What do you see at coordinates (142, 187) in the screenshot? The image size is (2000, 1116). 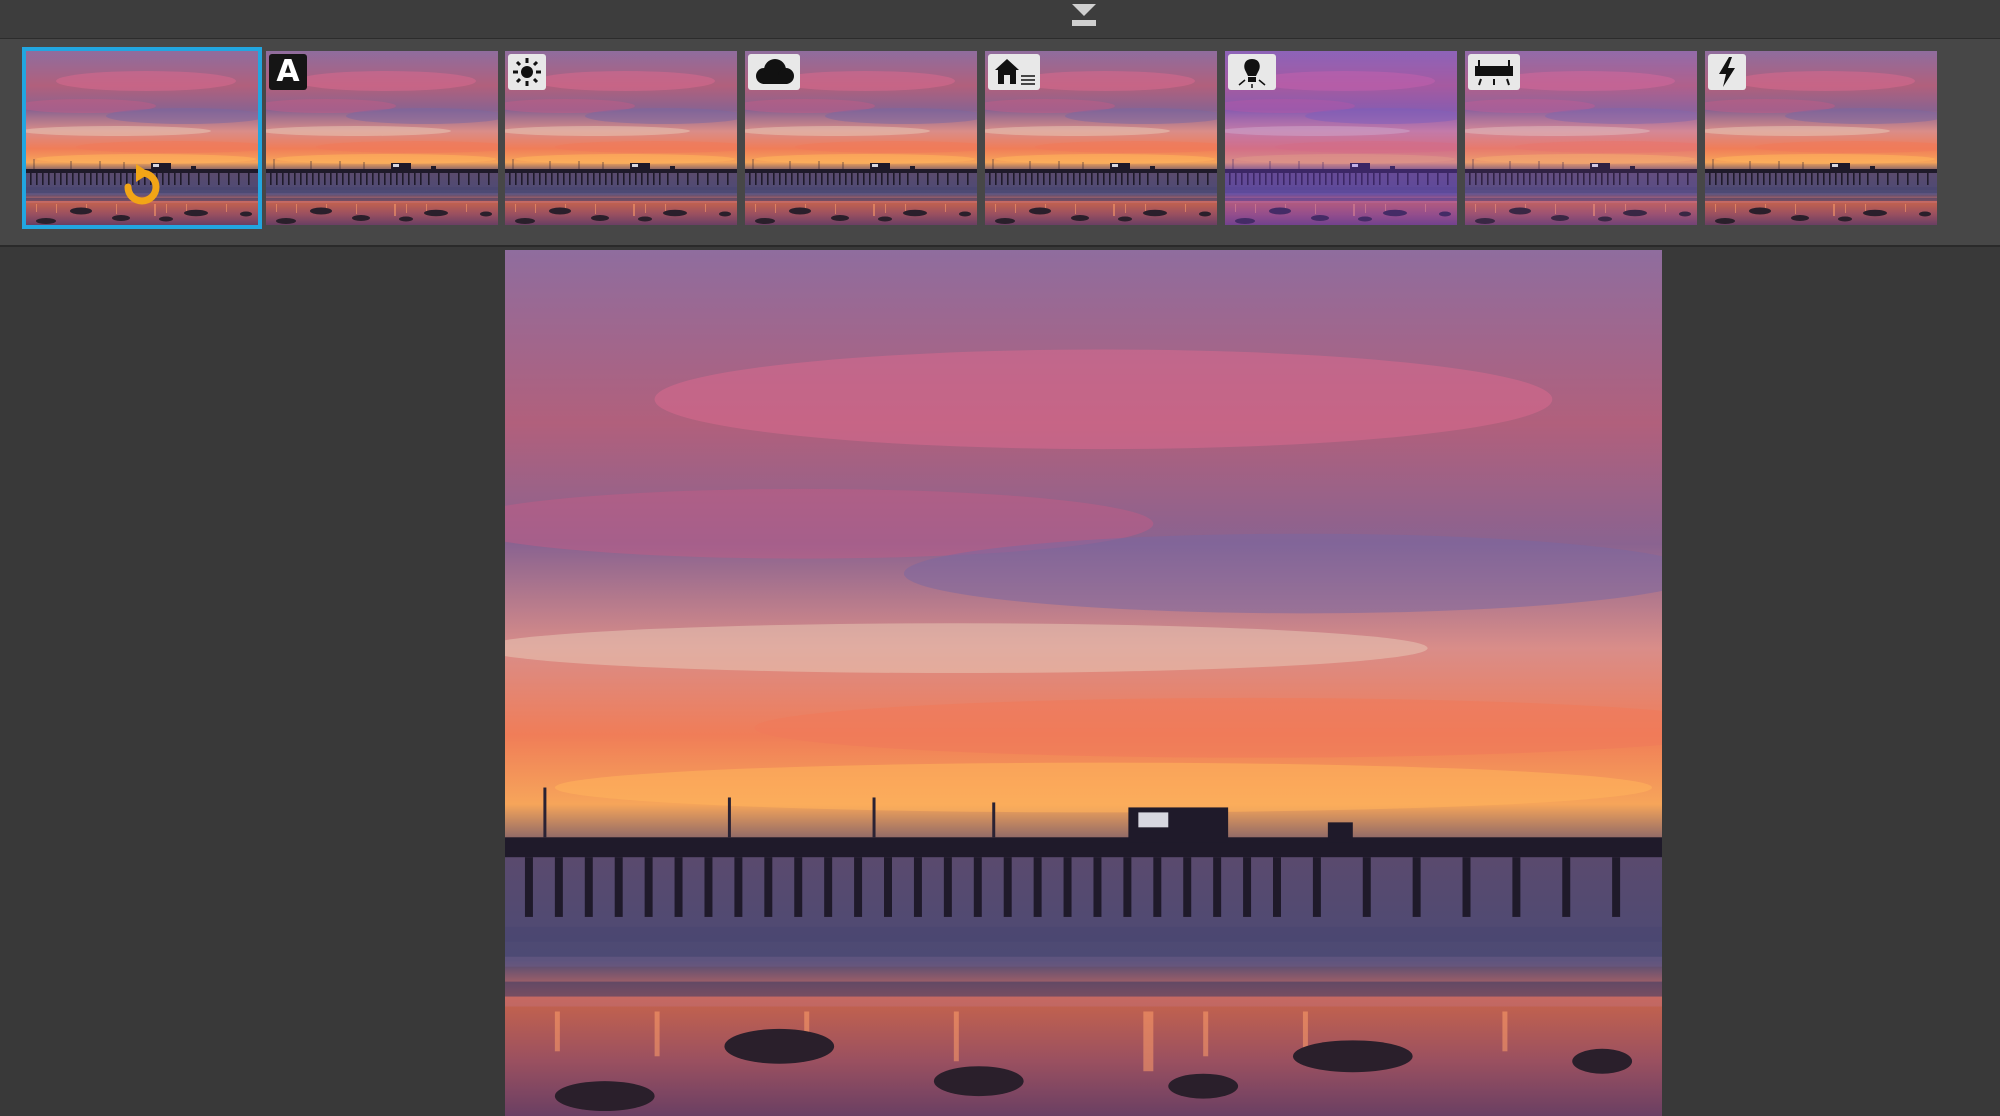 I see `revert-icon` at bounding box center [142, 187].